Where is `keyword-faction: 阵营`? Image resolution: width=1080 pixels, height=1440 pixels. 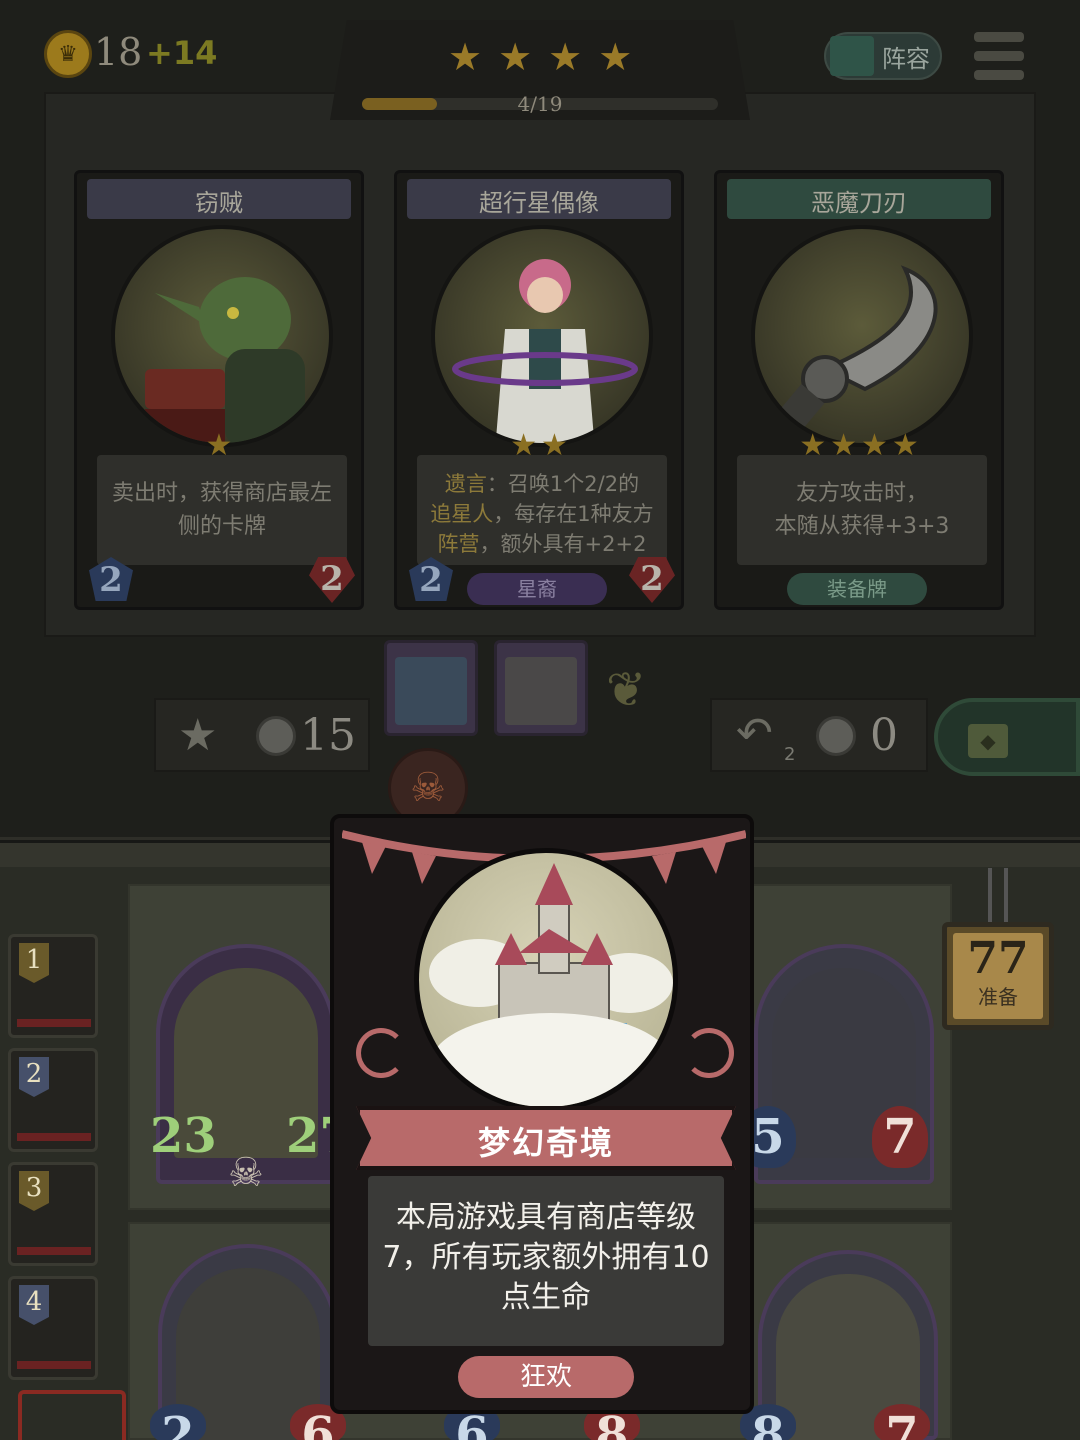 keyword-faction: 阵营 is located at coordinates (458, 544).